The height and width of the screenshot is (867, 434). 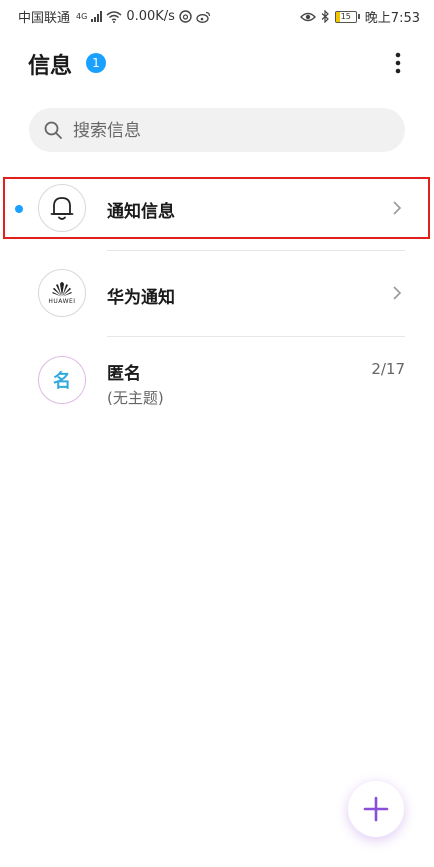 What do you see at coordinates (150, 16) in the screenshot?
I see `network-speed: 0.00K/s` at bounding box center [150, 16].